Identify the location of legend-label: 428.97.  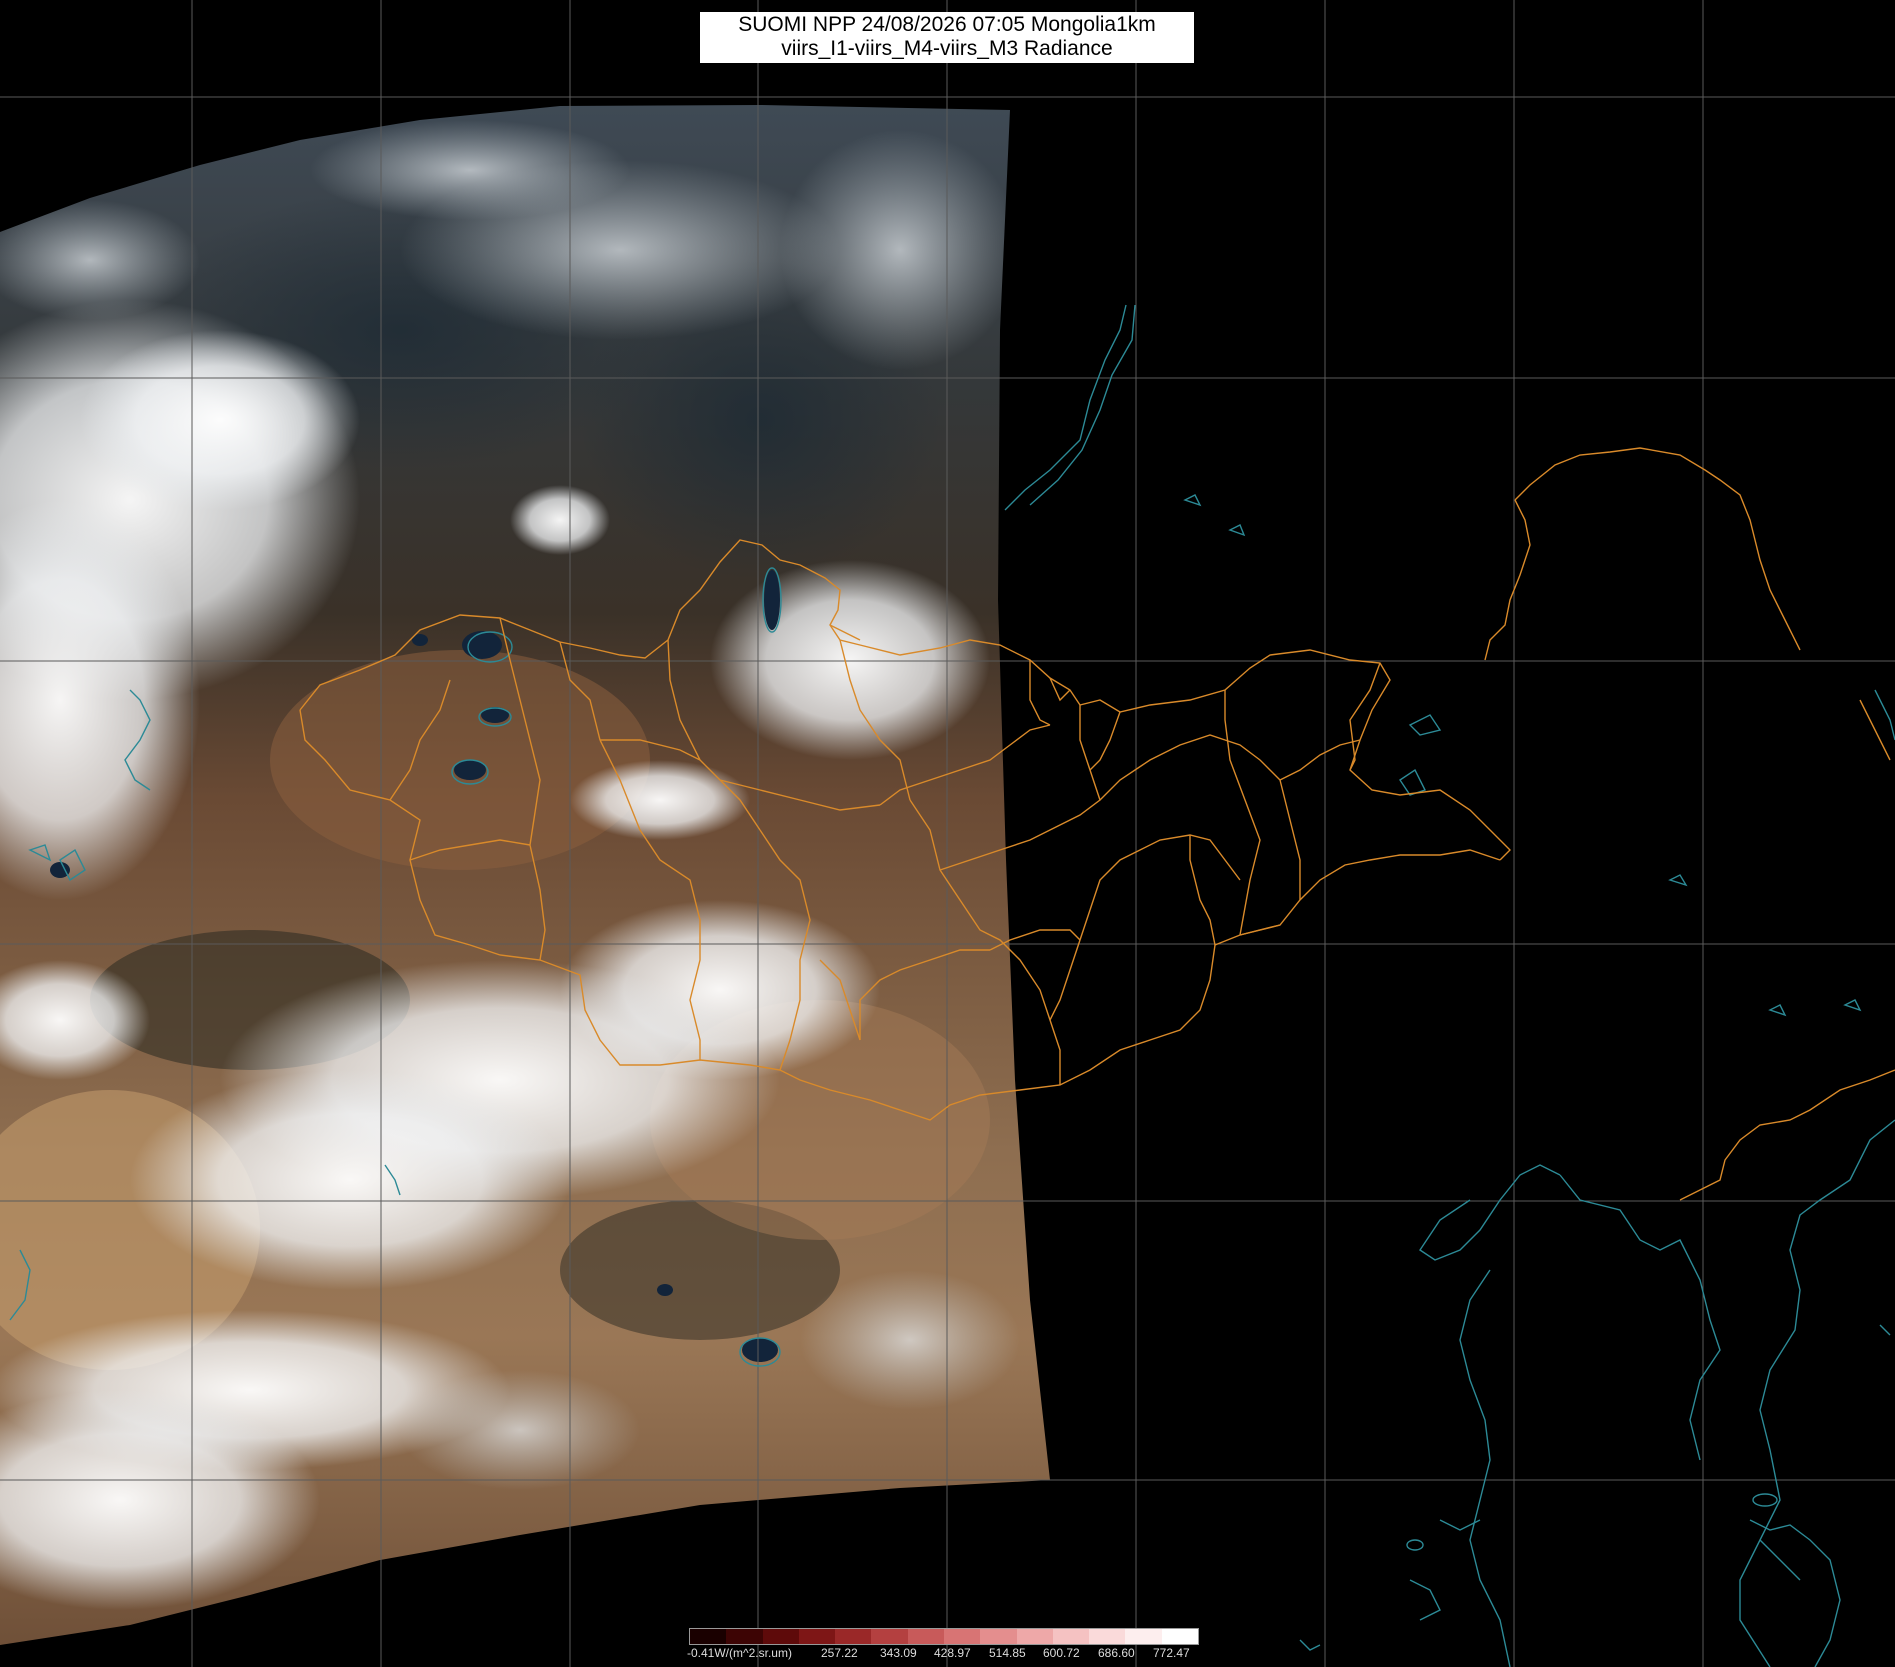
(952, 1653).